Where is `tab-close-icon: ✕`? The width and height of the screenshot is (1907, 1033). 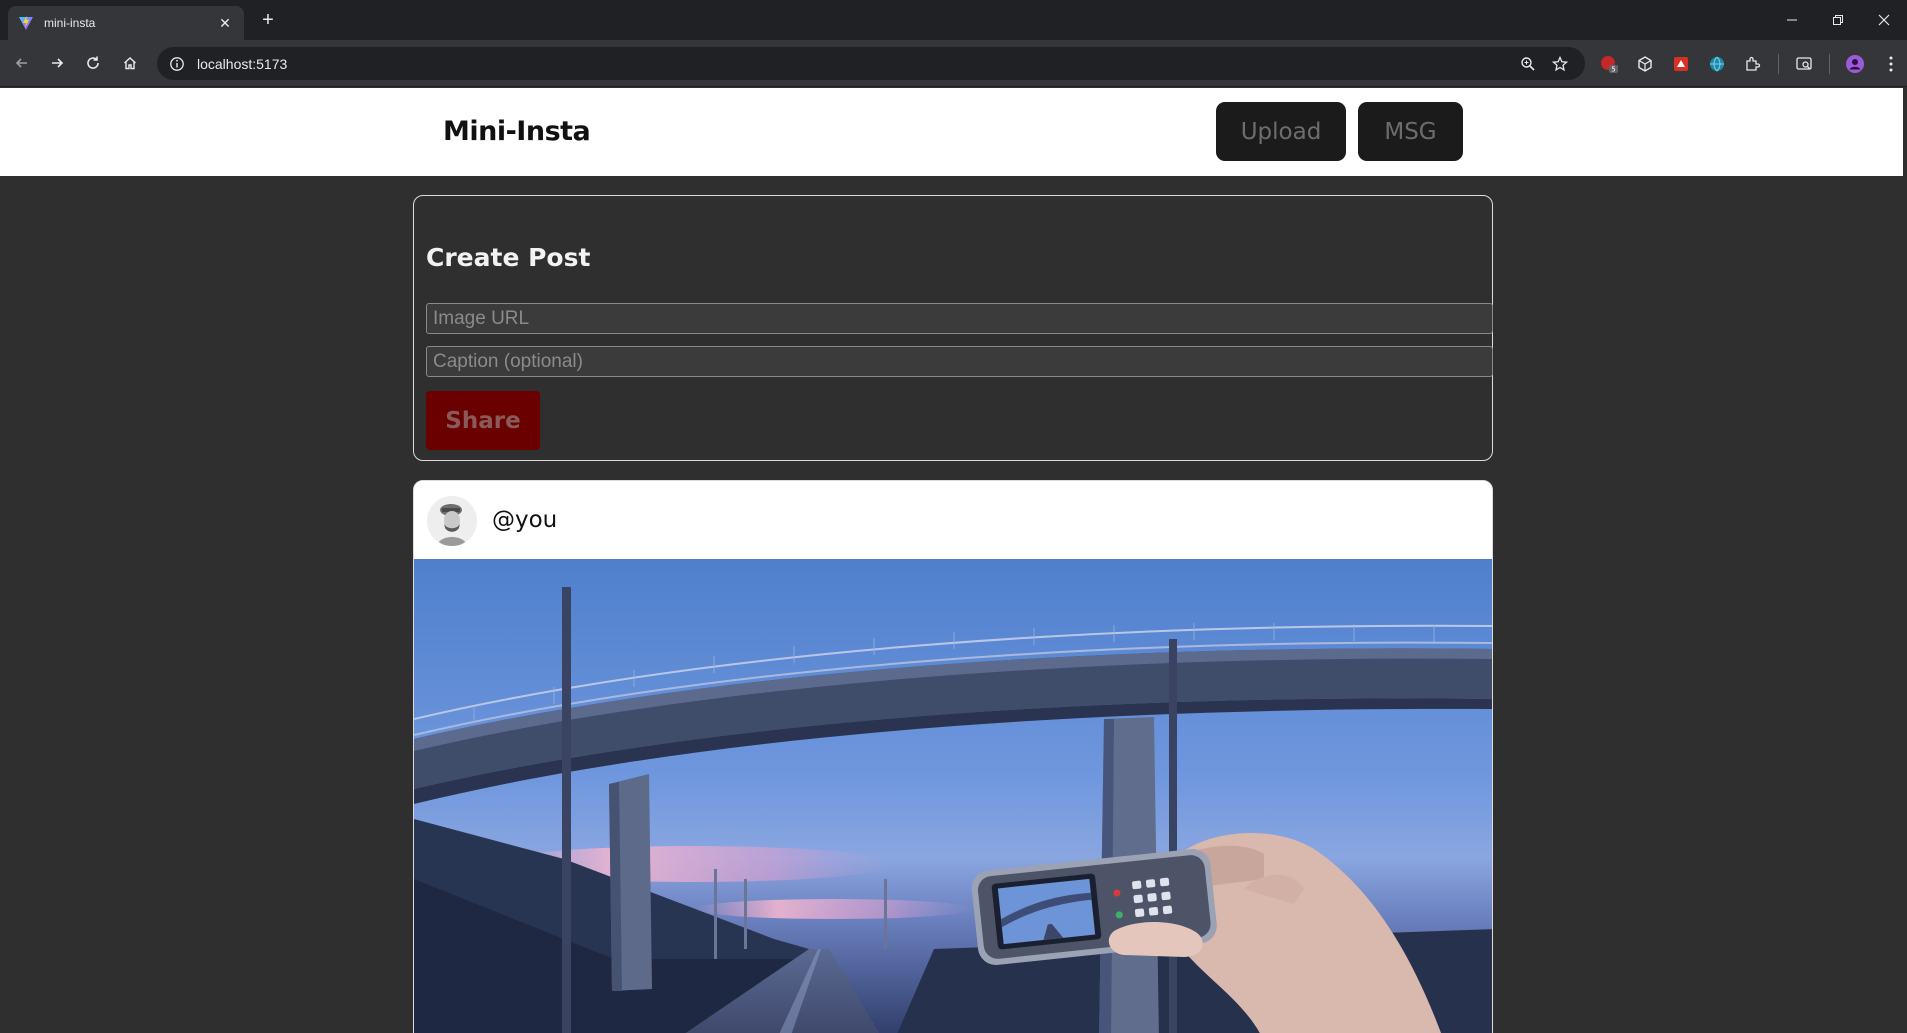
tab-close-icon: ✕ is located at coordinates (225, 23).